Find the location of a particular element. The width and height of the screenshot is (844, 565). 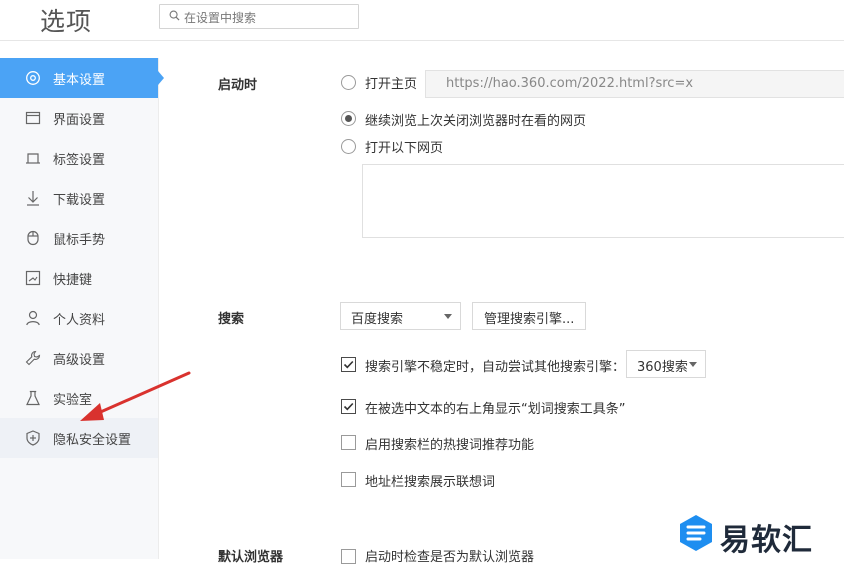

red-annotation-arrow is located at coordinates (135, 396).